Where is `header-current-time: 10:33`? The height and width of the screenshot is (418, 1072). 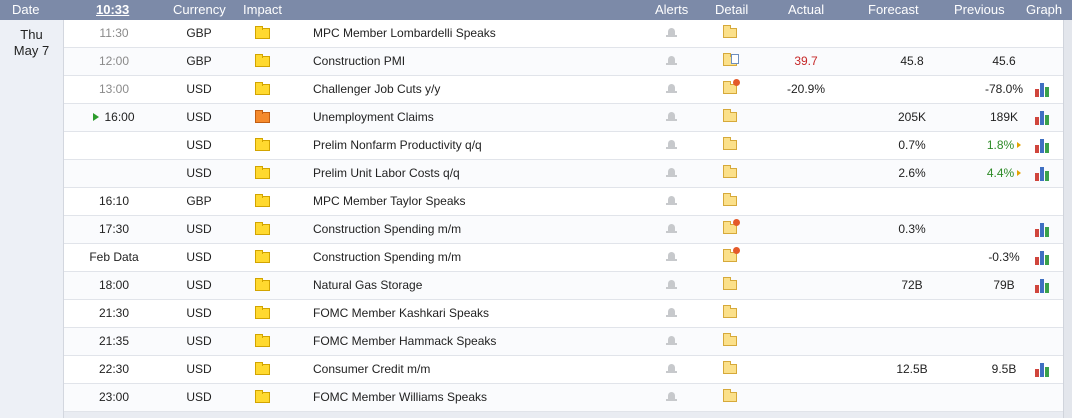 header-current-time: 10:33 is located at coordinates (112, 10).